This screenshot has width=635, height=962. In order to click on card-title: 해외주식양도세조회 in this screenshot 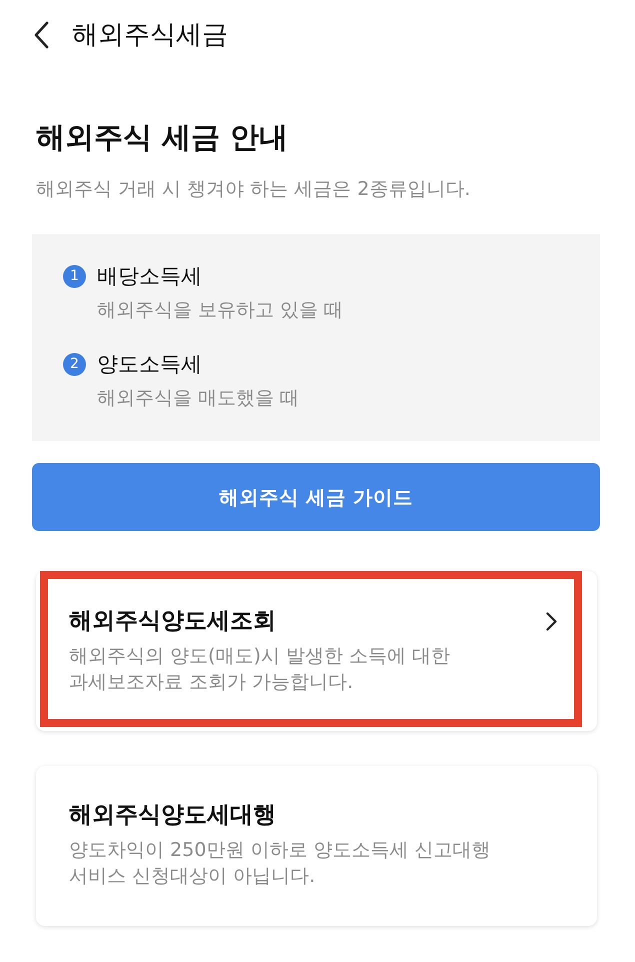, I will do `click(172, 621)`.